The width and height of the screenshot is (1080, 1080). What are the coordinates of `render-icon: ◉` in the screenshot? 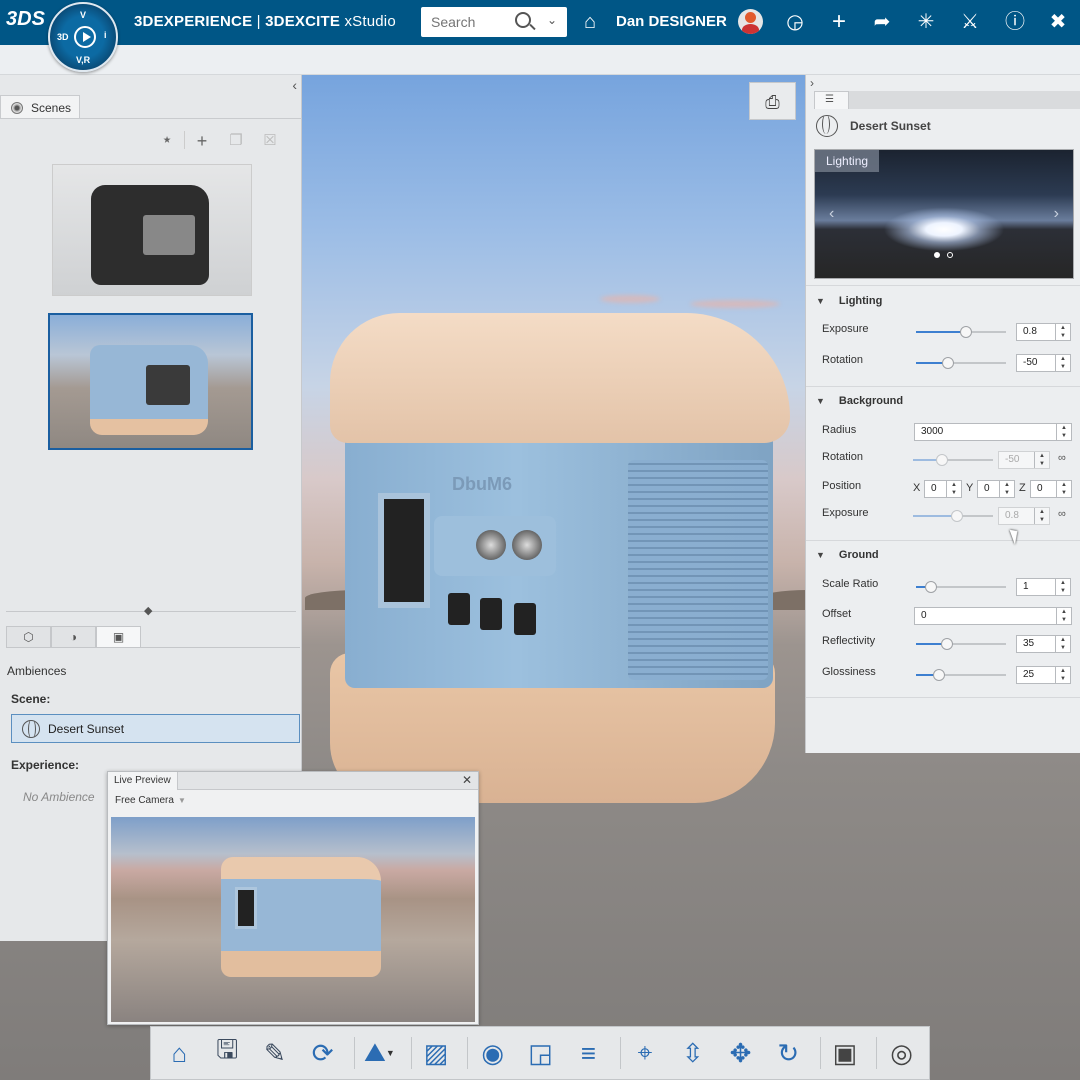 It's located at (492, 1053).